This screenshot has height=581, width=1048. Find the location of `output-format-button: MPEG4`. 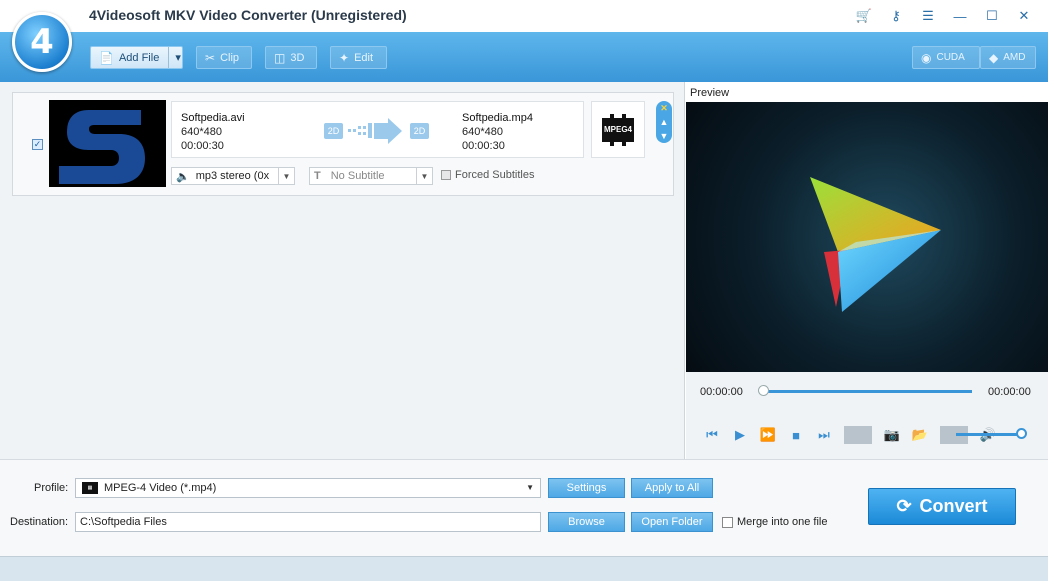

output-format-button: MPEG4 is located at coordinates (618, 129).